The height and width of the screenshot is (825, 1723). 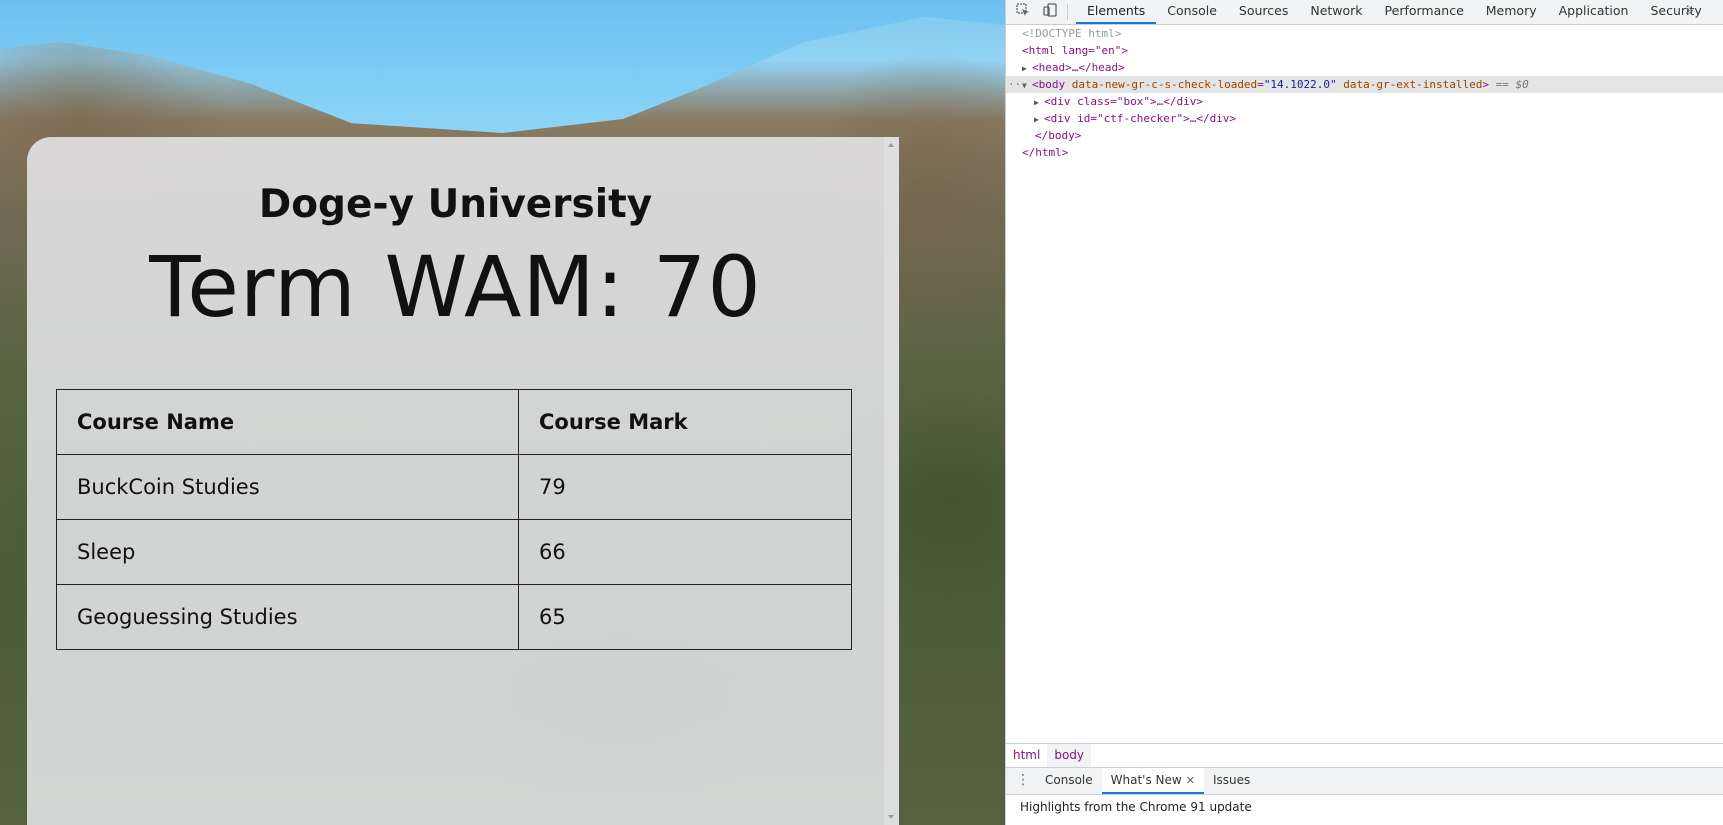 What do you see at coordinates (287, 552) in the screenshot?
I see `course-name-cell: Sleep` at bounding box center [287, 552].